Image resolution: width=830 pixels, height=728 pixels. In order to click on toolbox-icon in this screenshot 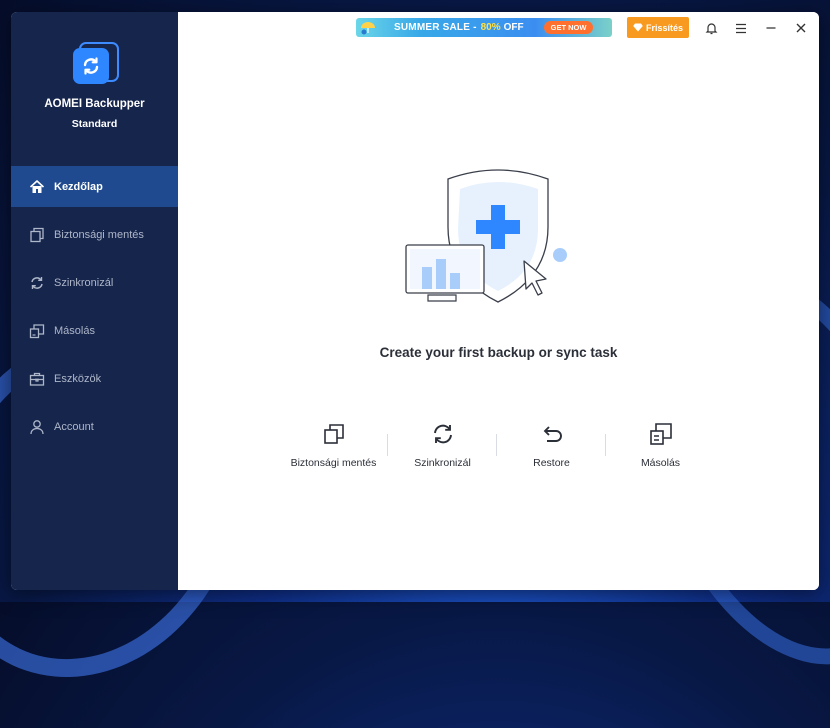, I will do `click(37, 379)`.